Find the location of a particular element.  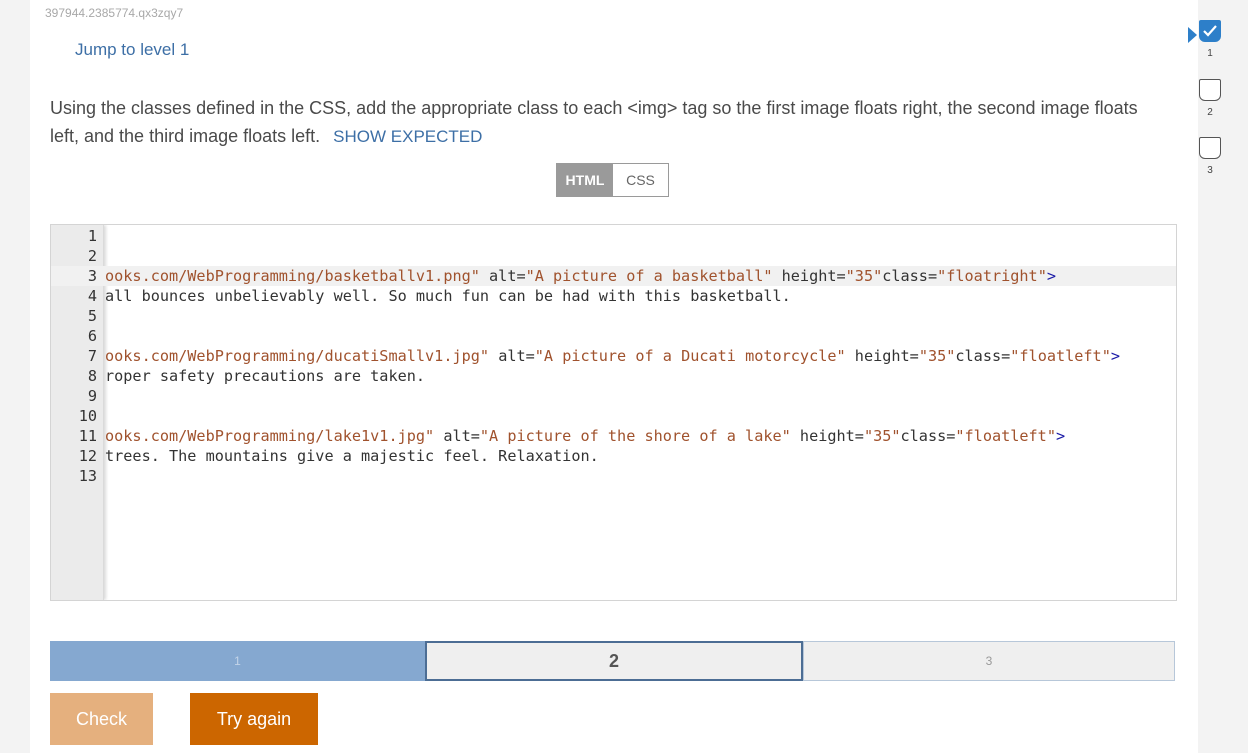

code-line: 8 roper safety precautions are taken. is located at coordinates (613, 376).